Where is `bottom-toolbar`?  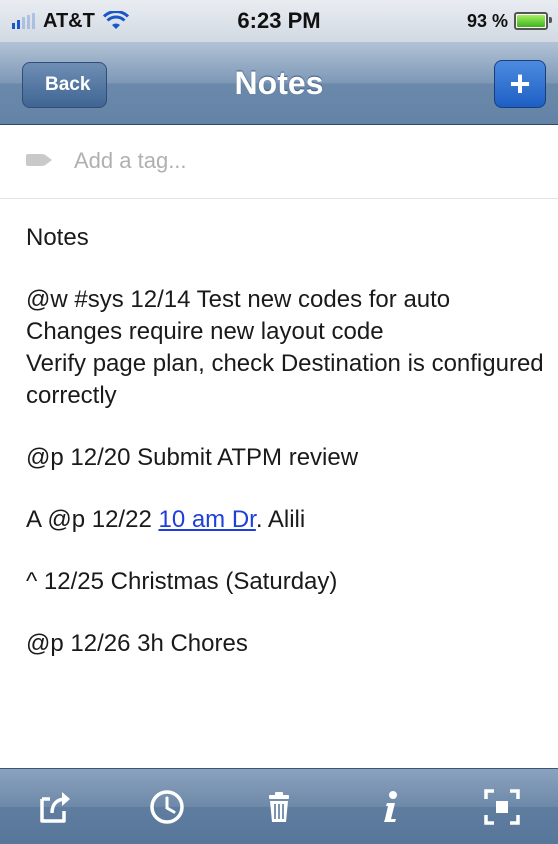
bottom-toolbar is located at coordinates (279, 806).